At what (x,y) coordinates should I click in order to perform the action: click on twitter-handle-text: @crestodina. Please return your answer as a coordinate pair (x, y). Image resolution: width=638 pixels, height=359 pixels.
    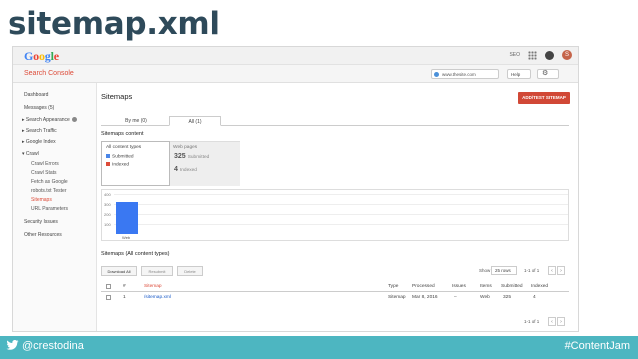
    Looking at the image, I should click on (53, 346).